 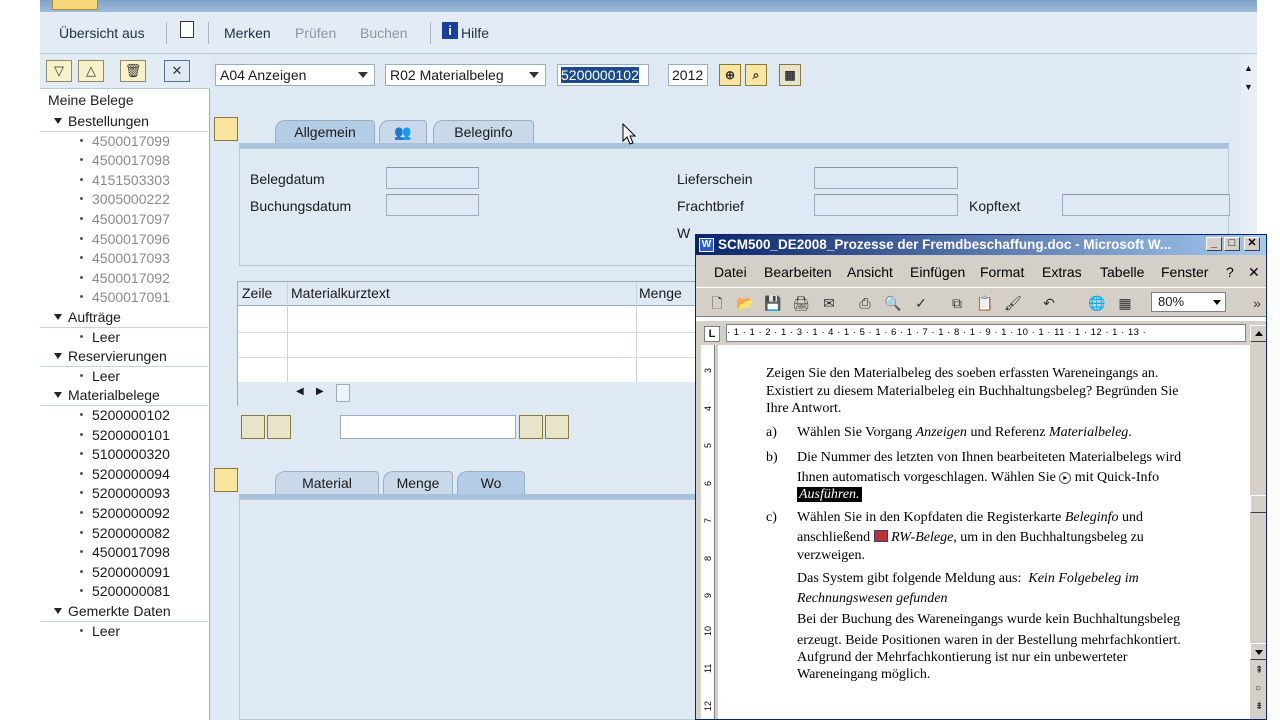 I want to click on scroll-left-icon: ◀, so click(x=300, y=391).